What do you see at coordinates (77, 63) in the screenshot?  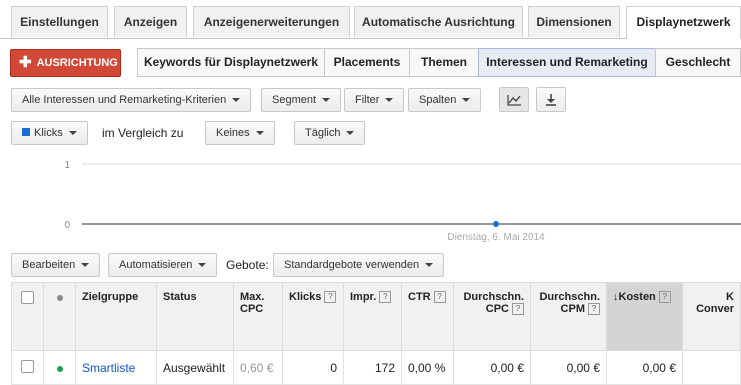 I see `add-targeting-label: AUSRICHTUNG` at bounding box center [77, 63].